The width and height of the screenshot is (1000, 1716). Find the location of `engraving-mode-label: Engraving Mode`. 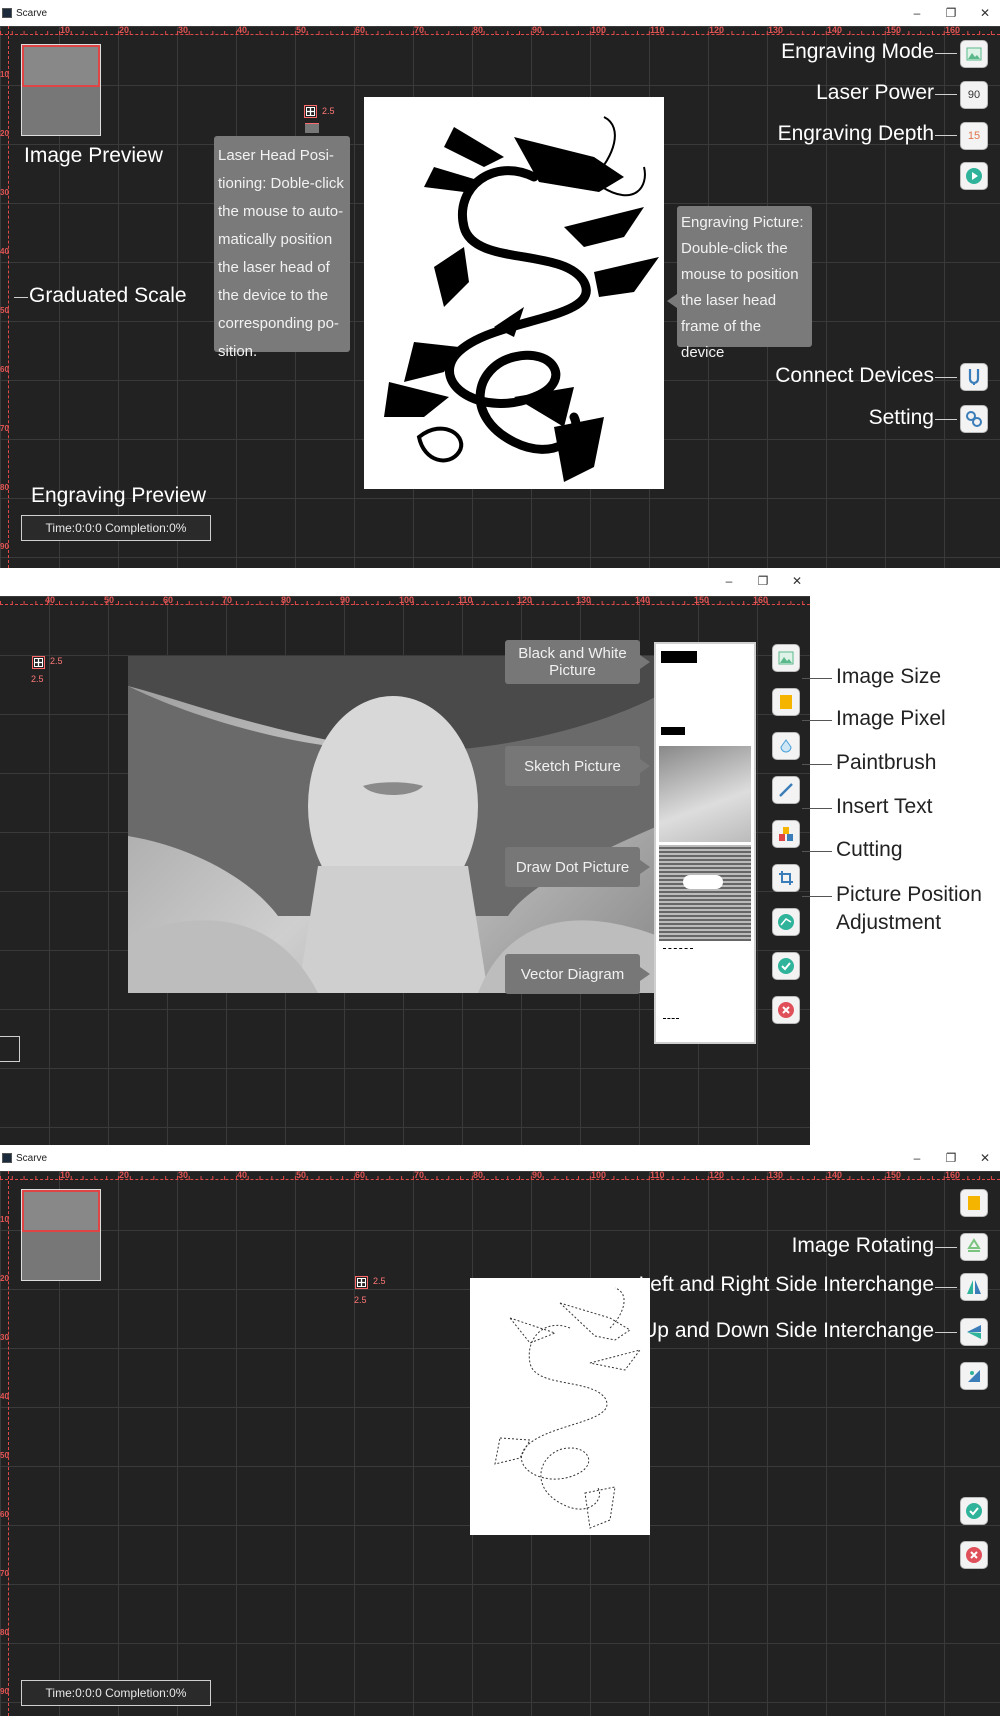

engraving-mode-label: Engraving Mode is located at coordinates (857, 51).